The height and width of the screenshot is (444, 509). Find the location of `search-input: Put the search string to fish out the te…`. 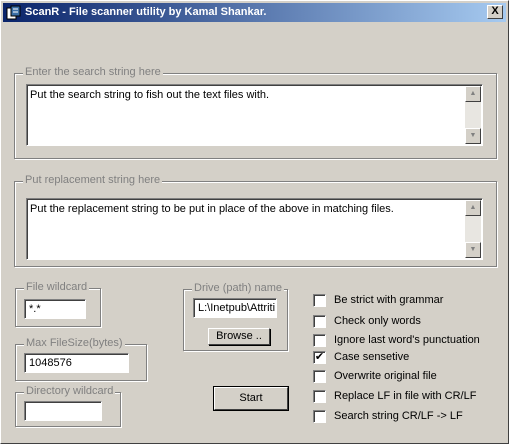

search-input: Put the search string to fish out the te… is located at coordinates (254, 115).